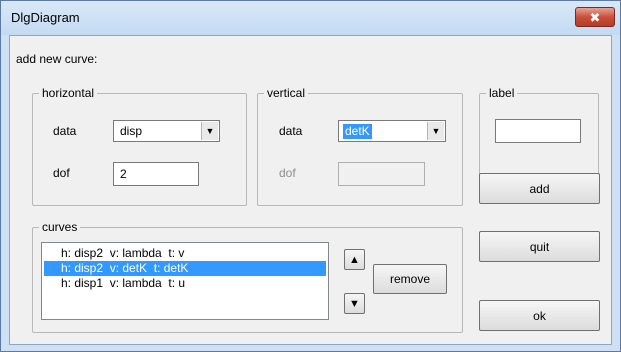  I want to click on quit-button-label: quit, so click(539, 246).